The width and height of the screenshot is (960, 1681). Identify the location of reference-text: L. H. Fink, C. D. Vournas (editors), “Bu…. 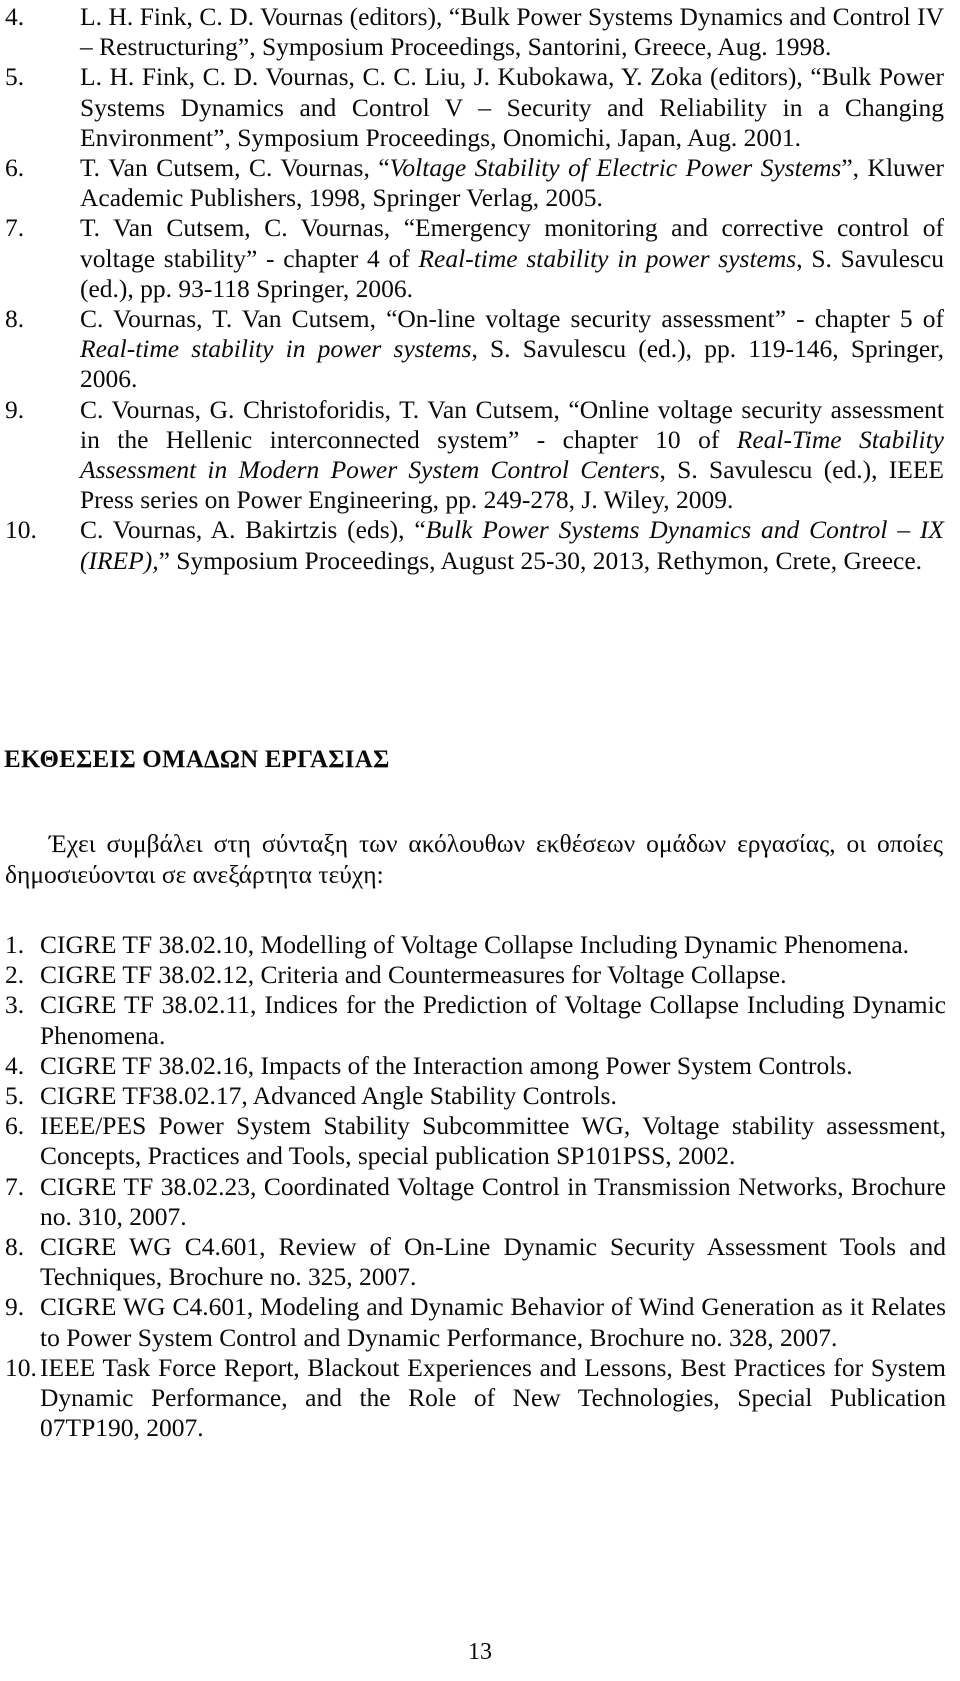
(512, 32).